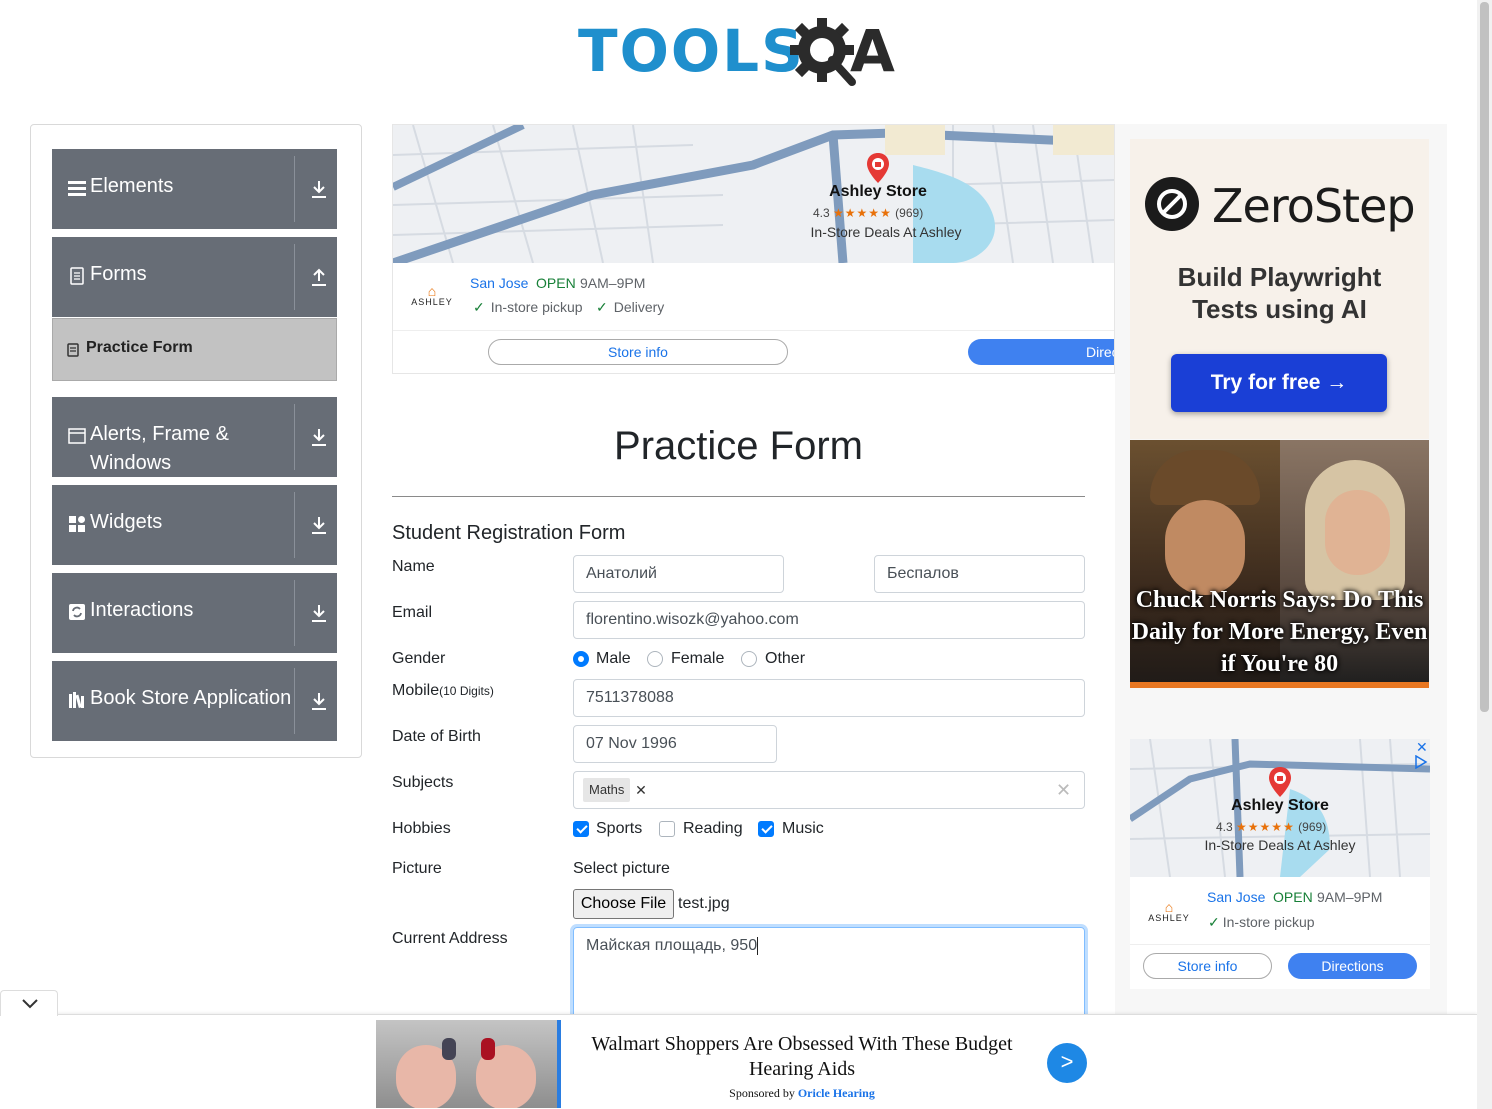 Image resolution: width=1492 pixels, height=1109 pixels. I want to click on ad-arrow-button: >, so click(1067, 1063).